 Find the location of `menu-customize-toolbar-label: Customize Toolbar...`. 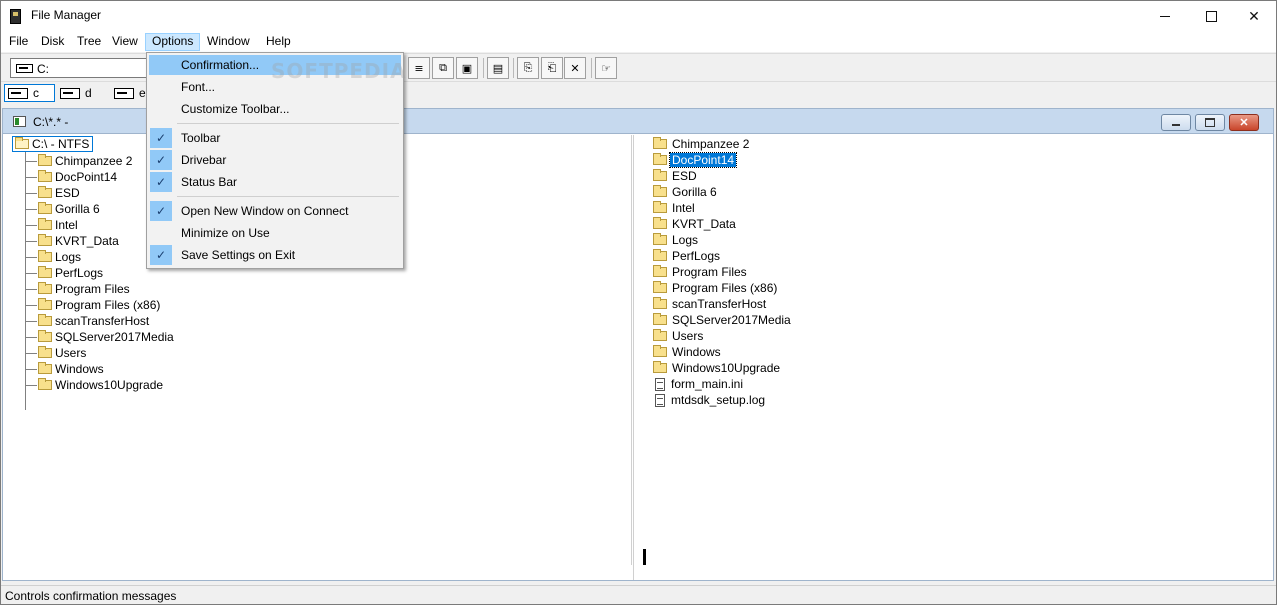

menu-customize-toolbar-label: Customize Toolbar... is located at coordinates (235, 109).